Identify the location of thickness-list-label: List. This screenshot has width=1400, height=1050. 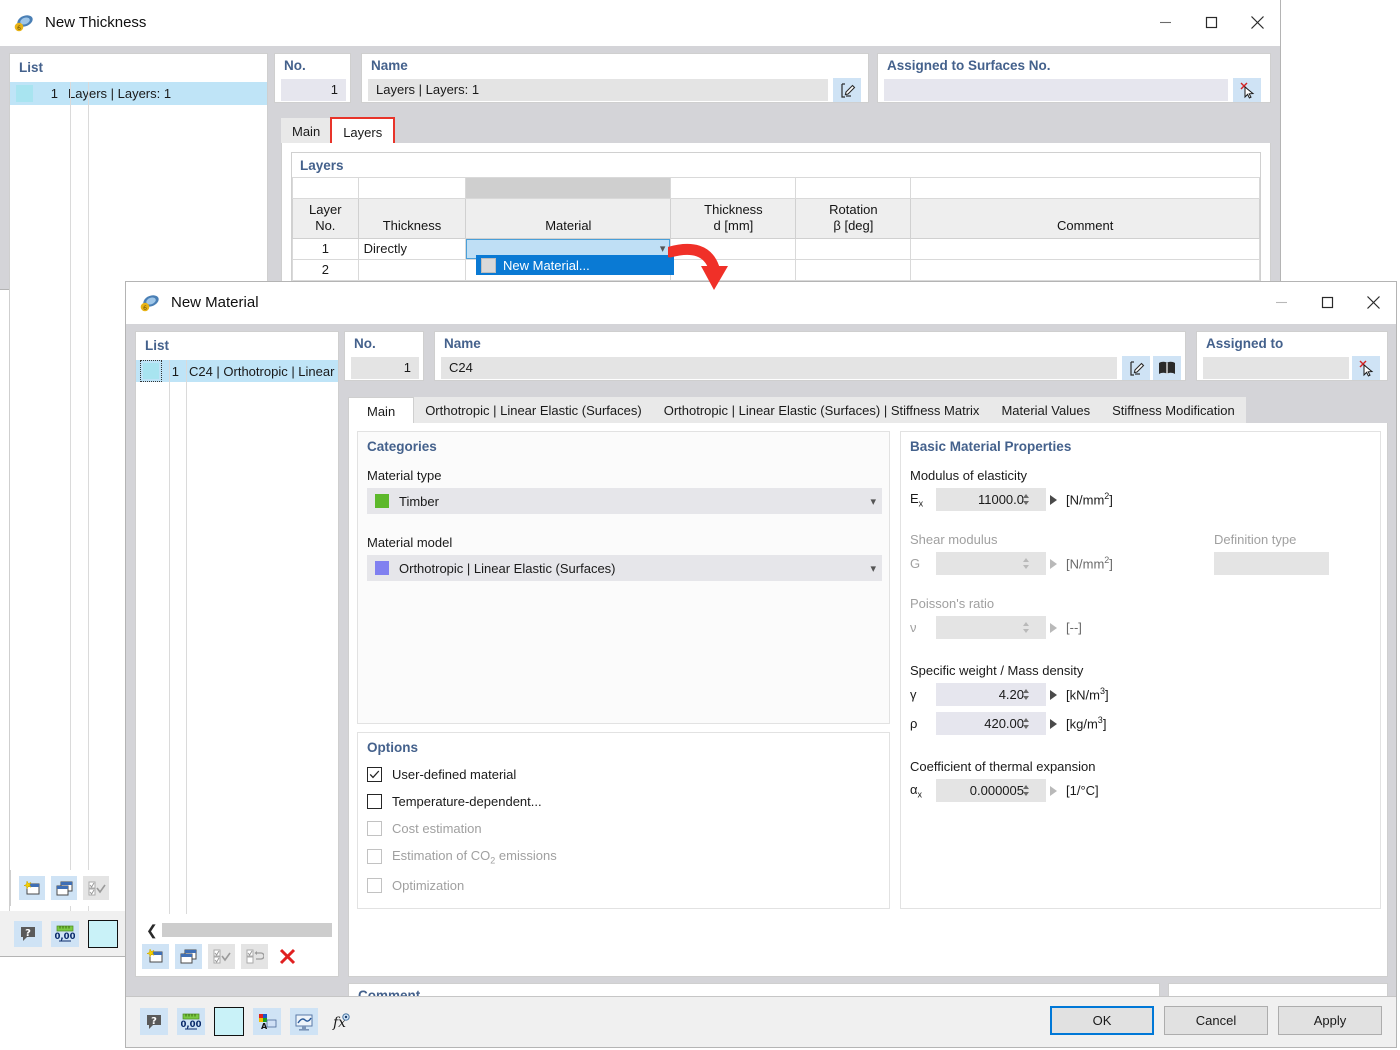
(31, 67).